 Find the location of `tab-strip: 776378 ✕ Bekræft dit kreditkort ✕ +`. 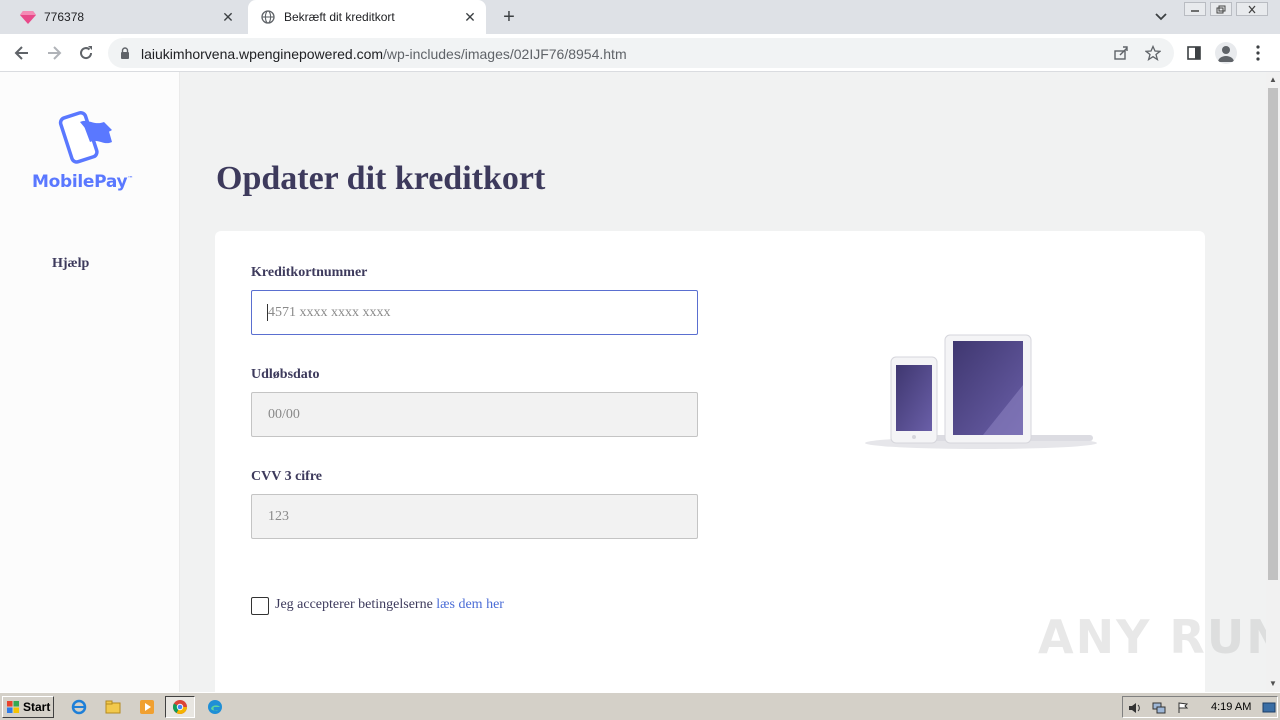

tab-strip: 776378 ✕ Bekræft dit kreditkort ✕ + is located at coordinates (640, 17).